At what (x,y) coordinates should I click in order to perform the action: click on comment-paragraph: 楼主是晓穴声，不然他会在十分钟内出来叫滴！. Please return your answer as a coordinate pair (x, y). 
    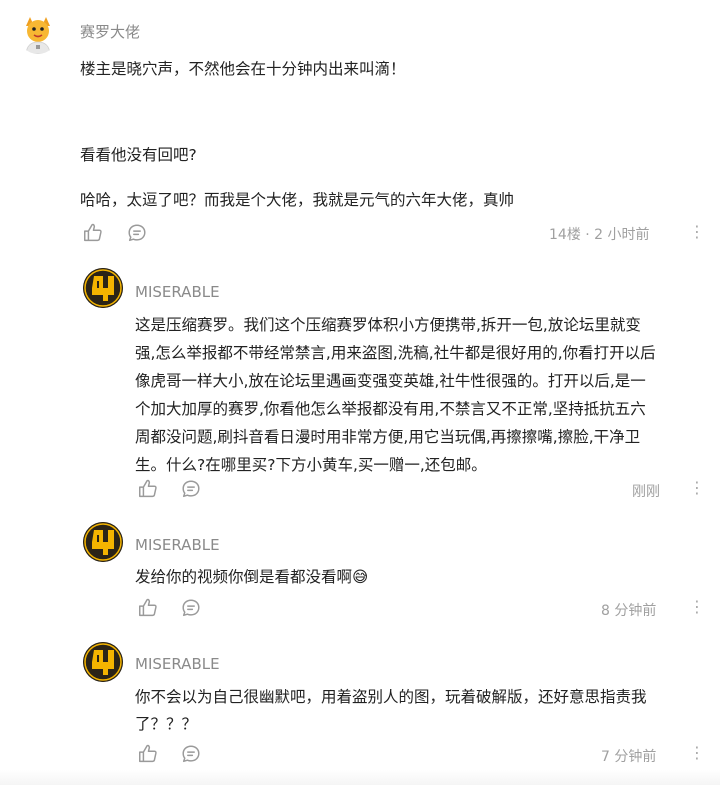
    Looking at the image, I should click on (243, 69).